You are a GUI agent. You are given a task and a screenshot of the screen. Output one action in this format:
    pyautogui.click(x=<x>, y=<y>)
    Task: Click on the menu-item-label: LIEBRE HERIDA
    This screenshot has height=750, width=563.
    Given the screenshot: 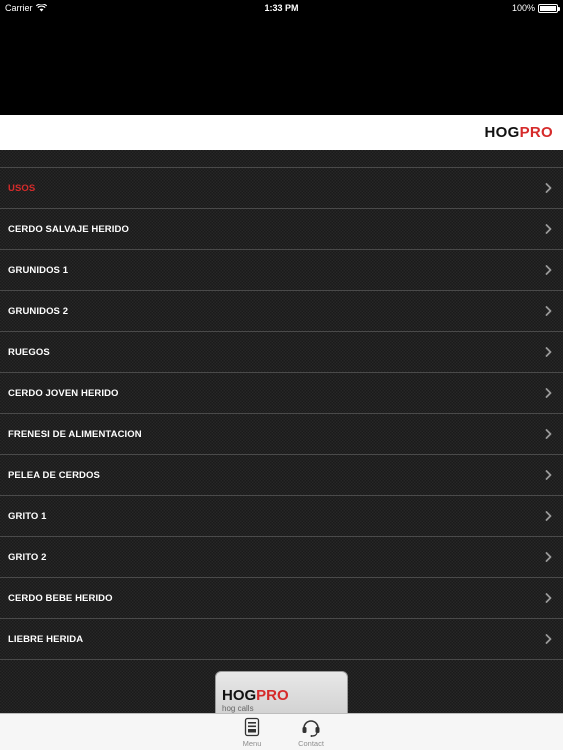 What is the action you would take?
    pyautogui.click(x=46, y=639)
    